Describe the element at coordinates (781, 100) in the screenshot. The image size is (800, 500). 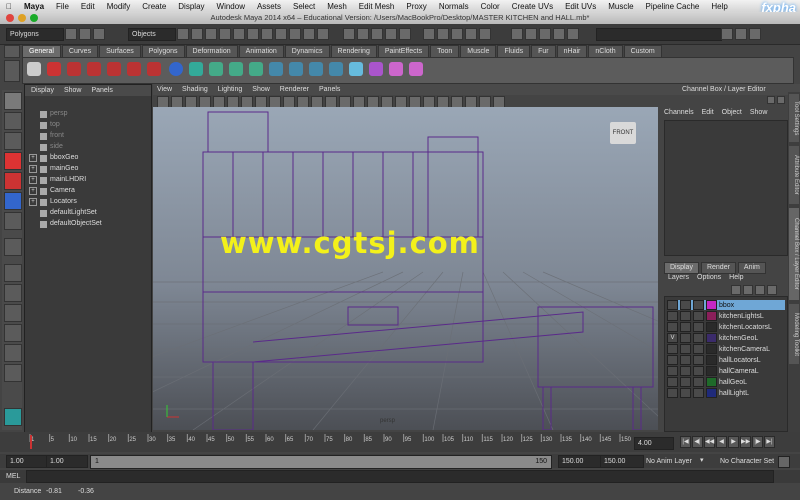
I see `show-layer-editor-only-icon` at that location.